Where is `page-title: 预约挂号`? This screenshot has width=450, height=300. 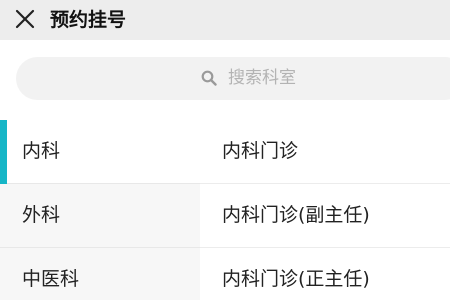
page-title: 预约挂号 is located at coordinates (88, 20).